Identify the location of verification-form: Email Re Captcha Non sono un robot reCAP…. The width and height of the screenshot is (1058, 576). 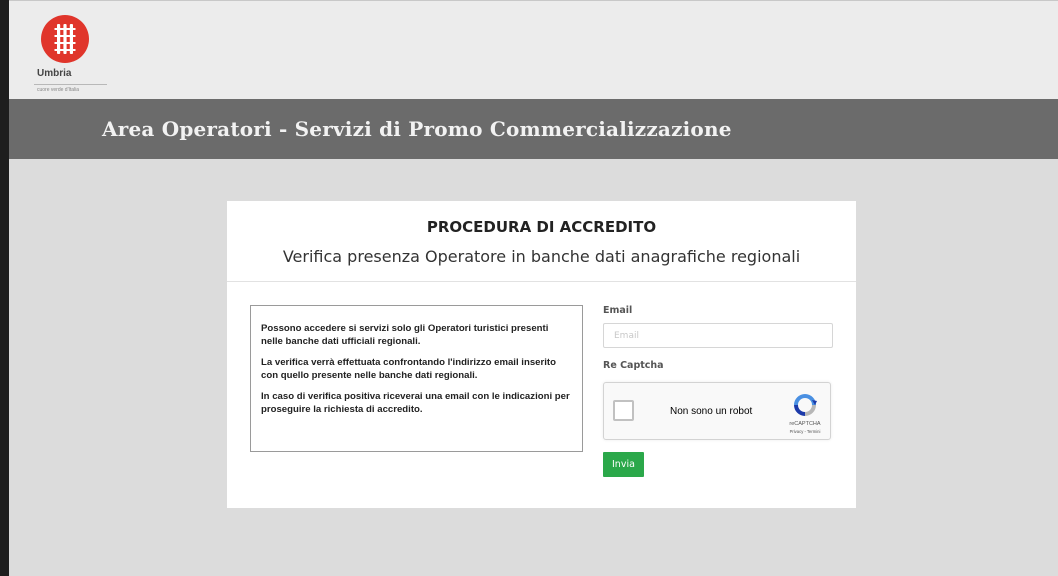
(719, 391).